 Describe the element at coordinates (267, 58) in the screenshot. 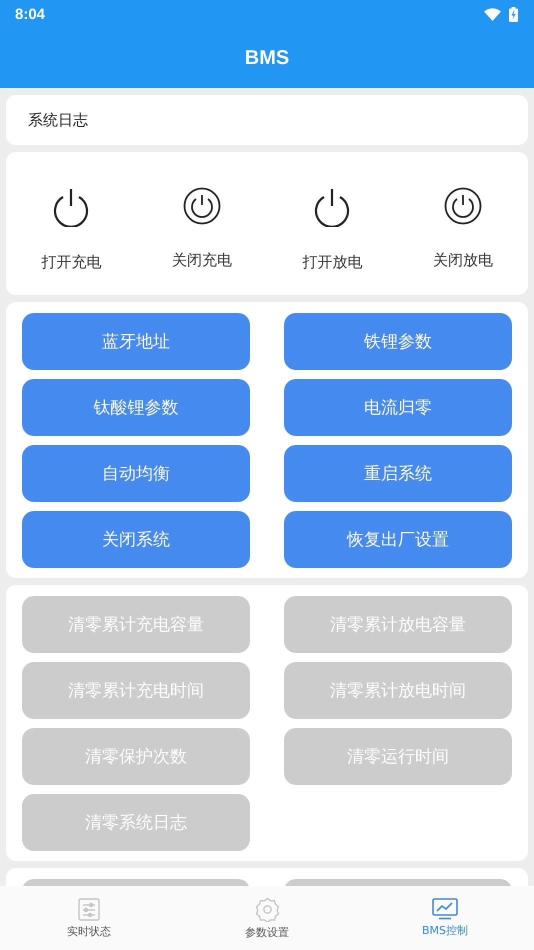

I see `app-title: BMS` at that location.